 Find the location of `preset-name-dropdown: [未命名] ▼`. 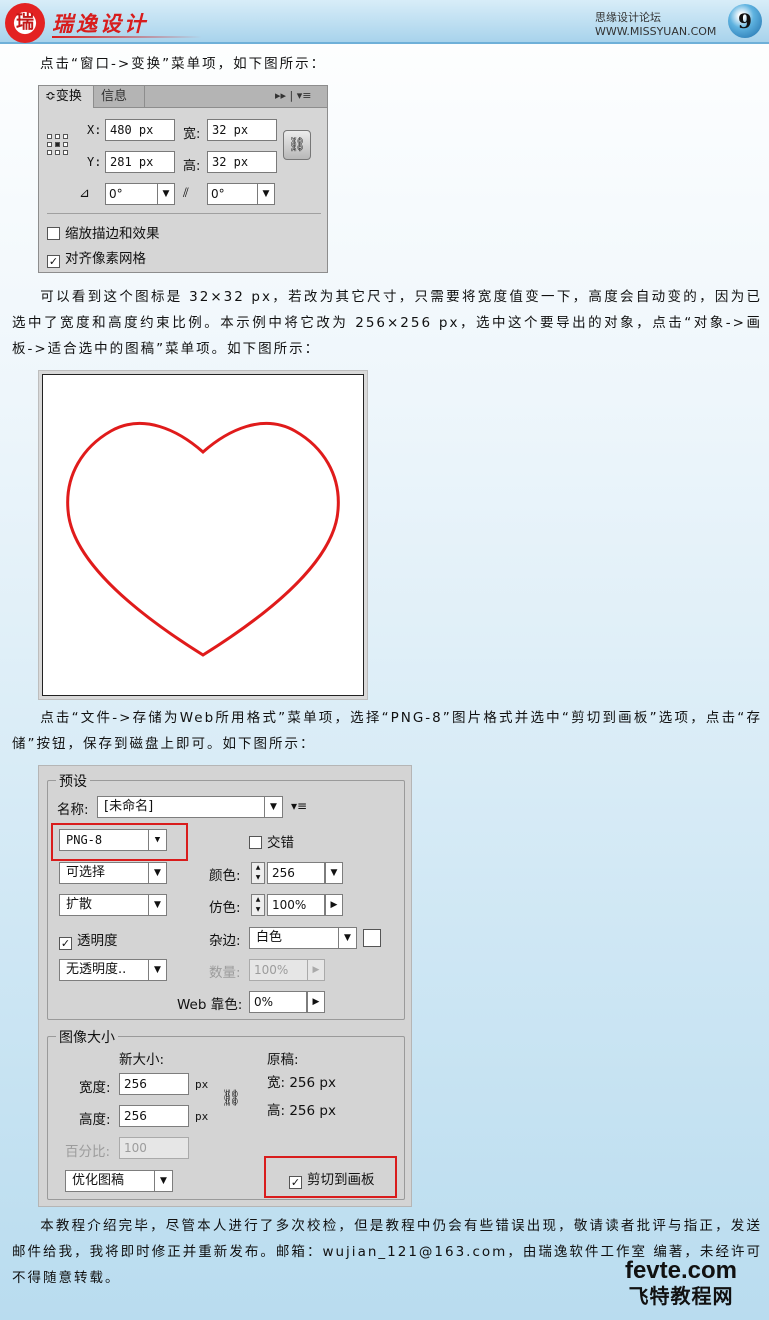

preset-name-dropdown: [未命名] ▼ is located at coordinates (190, 807).